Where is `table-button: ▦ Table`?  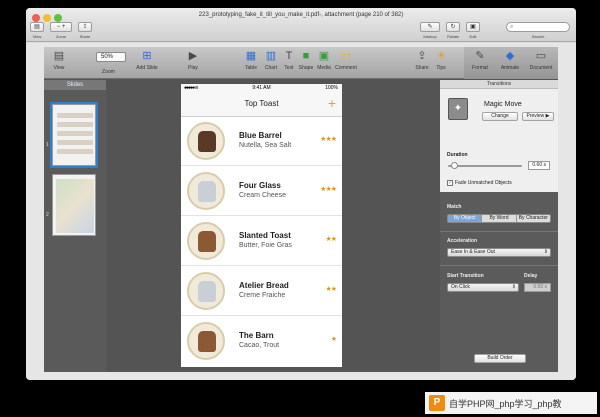 table-button: ▦ Table is located at coordinates (251, 60).